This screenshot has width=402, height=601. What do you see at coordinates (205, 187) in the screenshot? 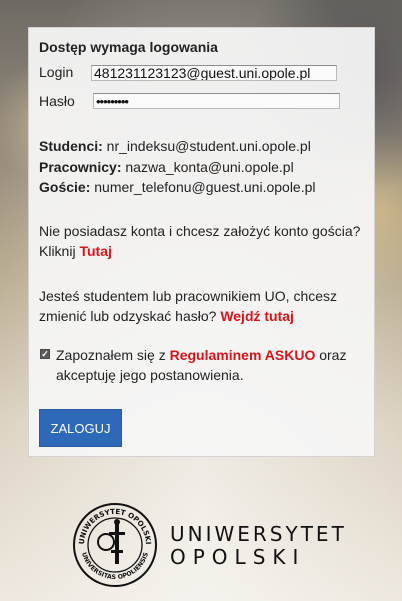
I see `guests-value: numer_telefonu@guest.uni.opole.pl` at bounding box center [205, 187].